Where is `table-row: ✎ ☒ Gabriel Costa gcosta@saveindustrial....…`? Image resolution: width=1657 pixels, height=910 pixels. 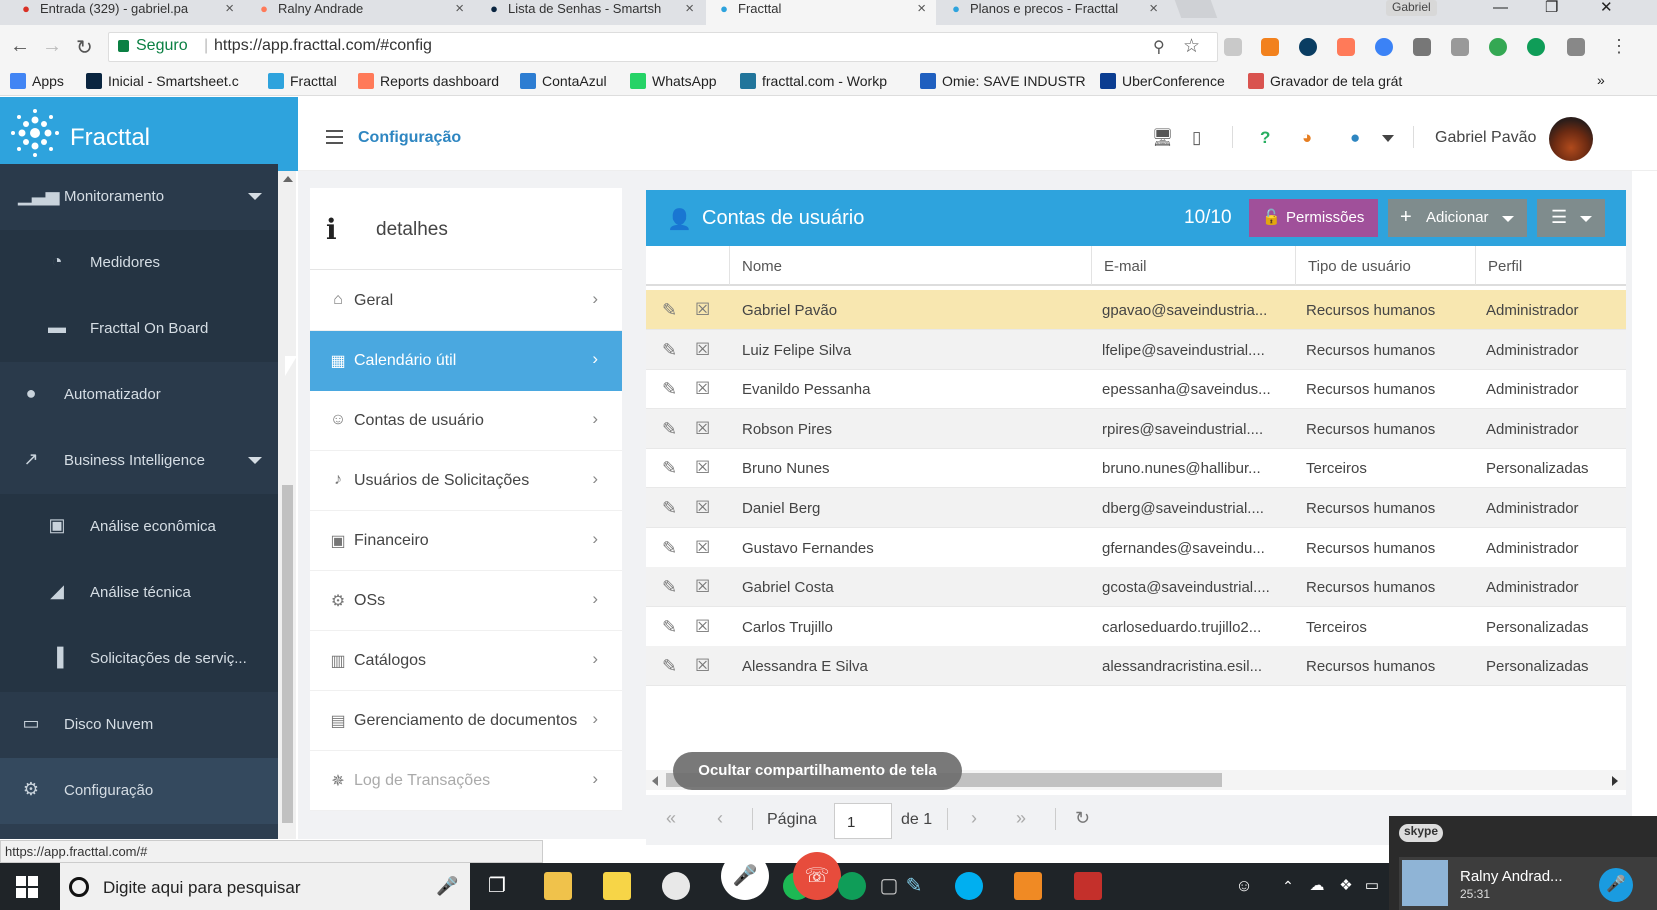 table-row: ✎ ☒ Gabriel Costa gcosta@saveindustrial....… is located at coordinates (1136, 587).